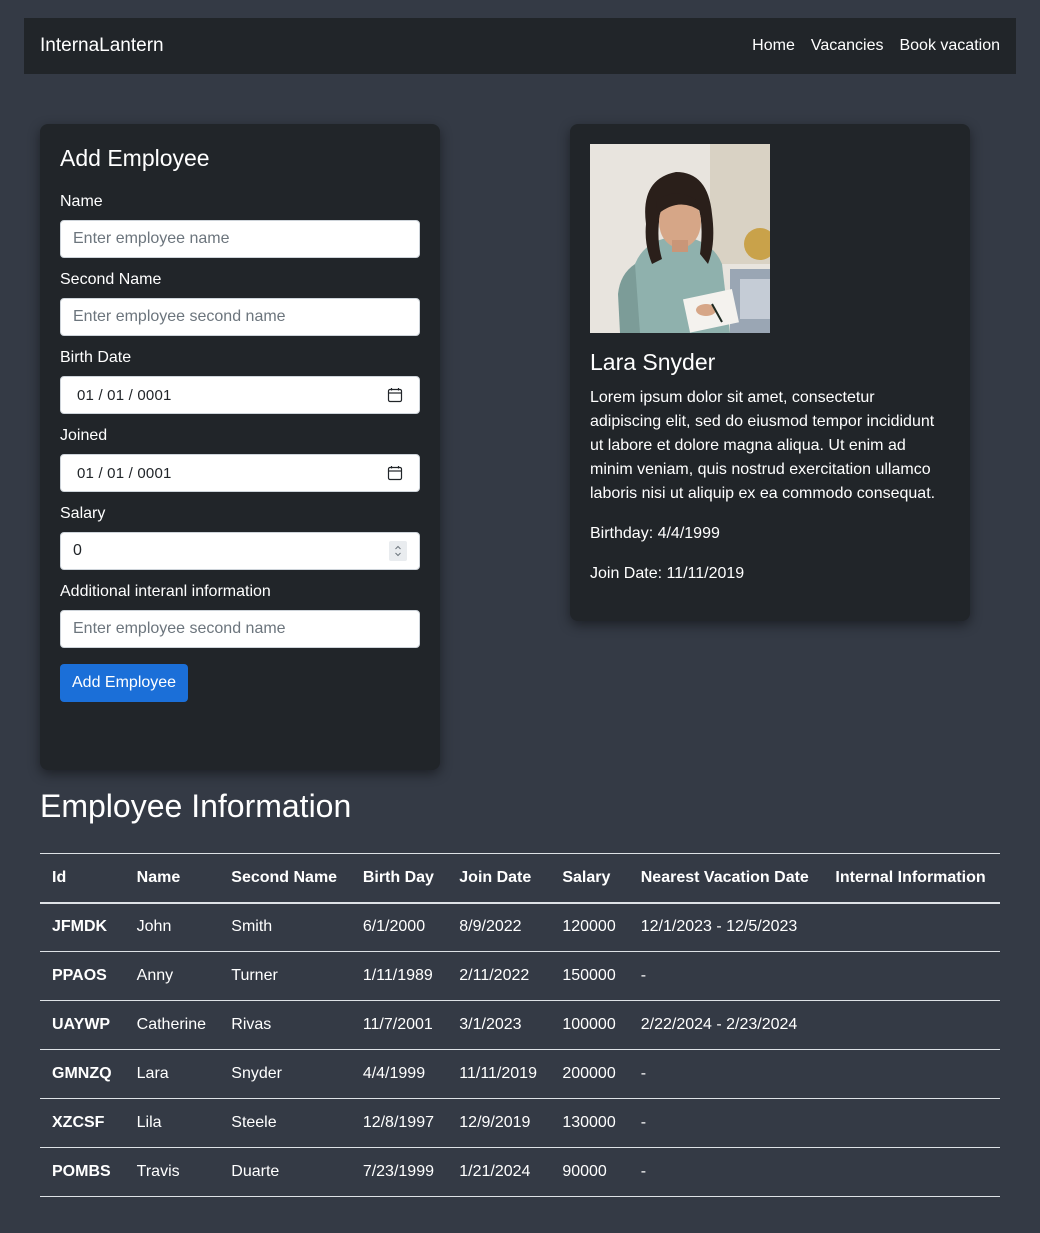  I want to click on employee-info-title: Employee Information, so click(196, 806).